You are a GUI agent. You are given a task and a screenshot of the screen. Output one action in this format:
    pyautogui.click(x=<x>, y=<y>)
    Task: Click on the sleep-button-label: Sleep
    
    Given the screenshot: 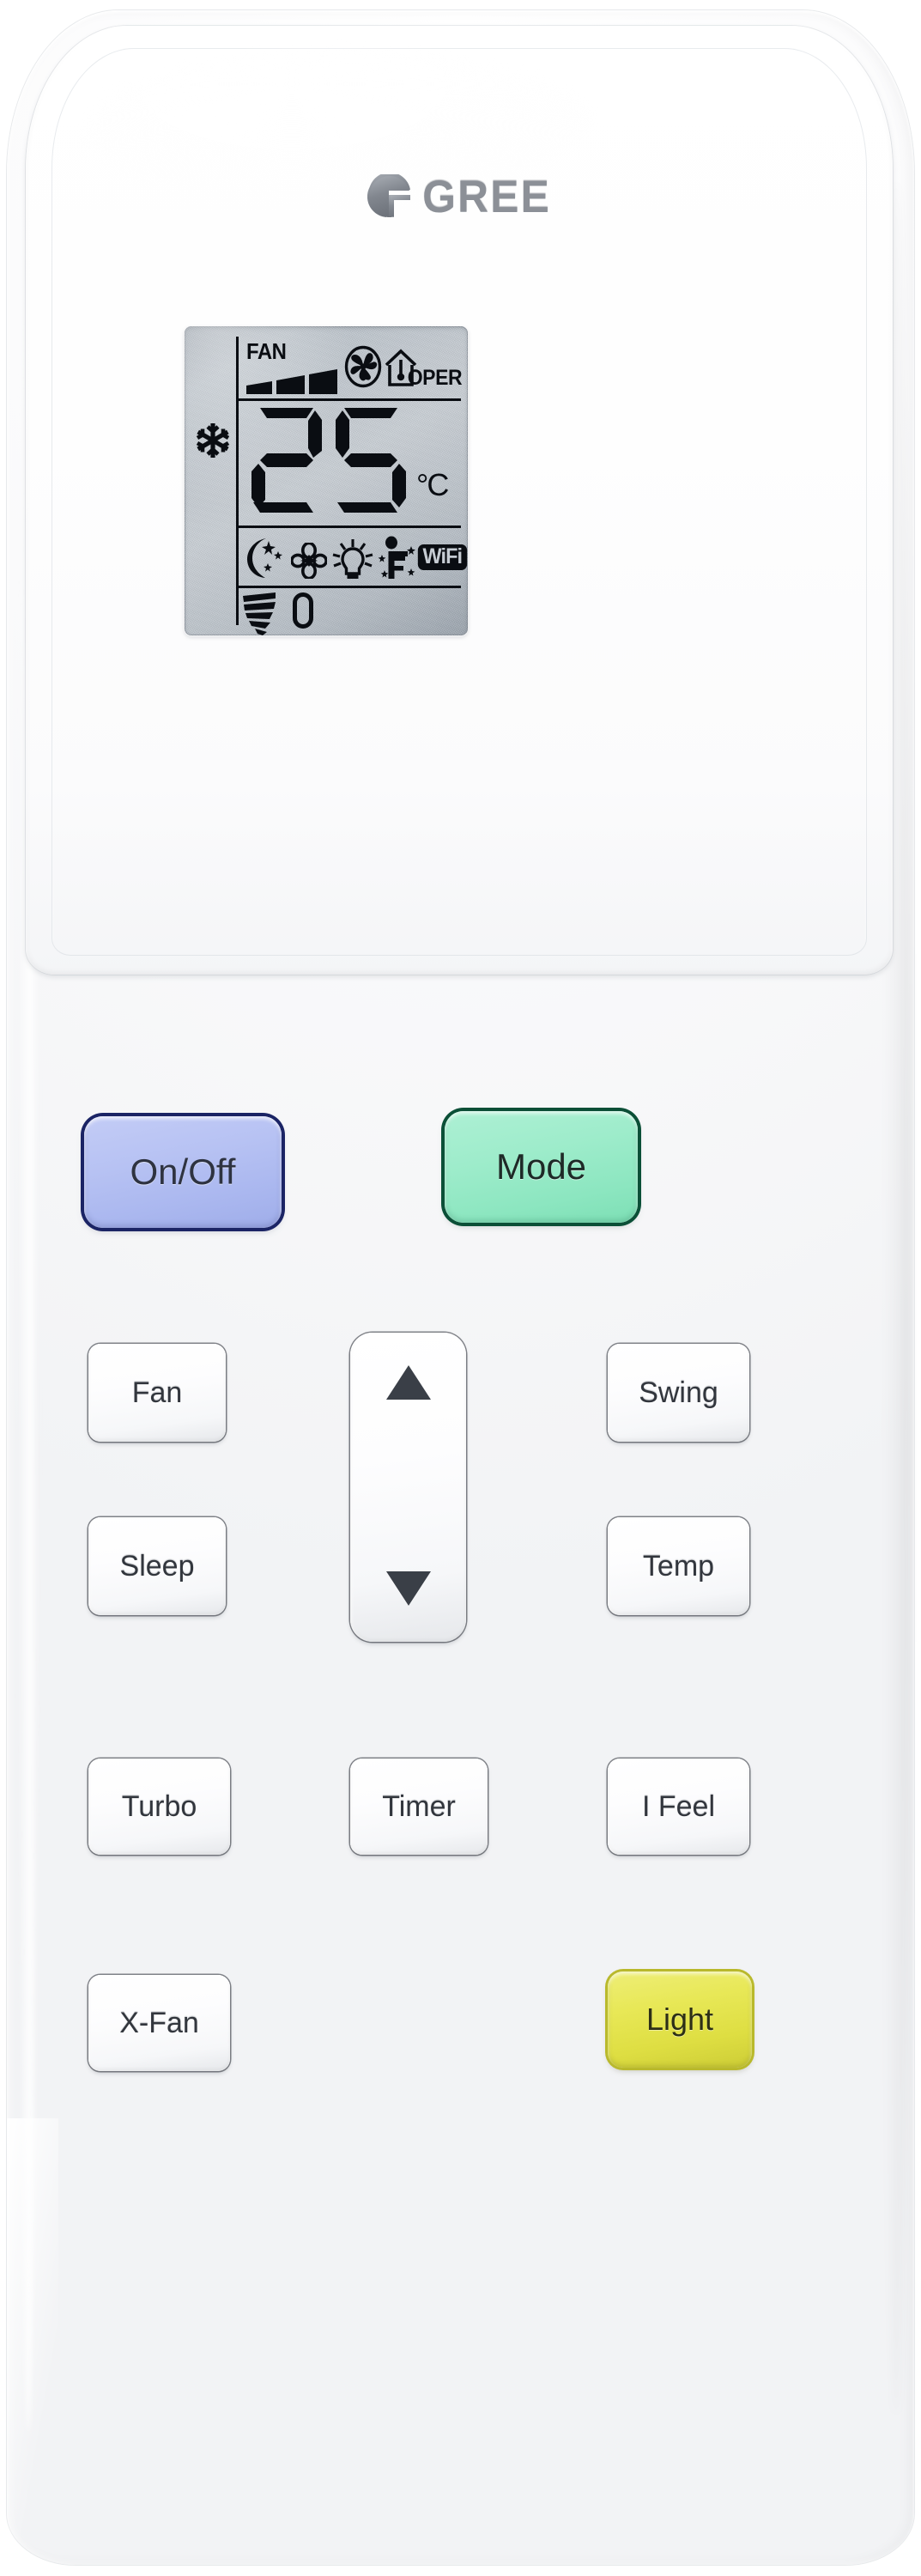 What is the action you would take?
    pyautogui.click(x=157, y=1566)
    